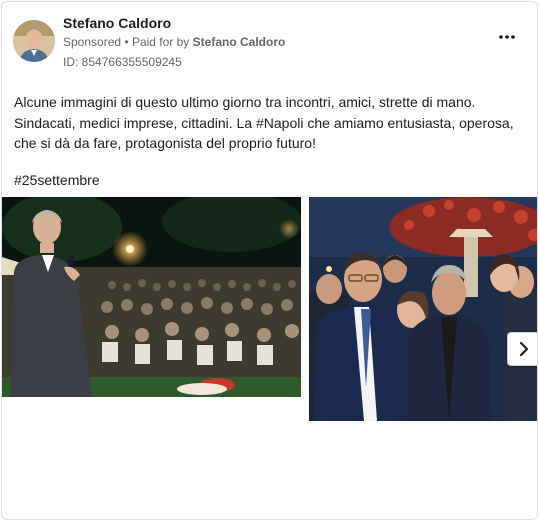 The height and width of the screenshot is (521, 539). I want to click on chevron-right-icon, so click(523, 349).